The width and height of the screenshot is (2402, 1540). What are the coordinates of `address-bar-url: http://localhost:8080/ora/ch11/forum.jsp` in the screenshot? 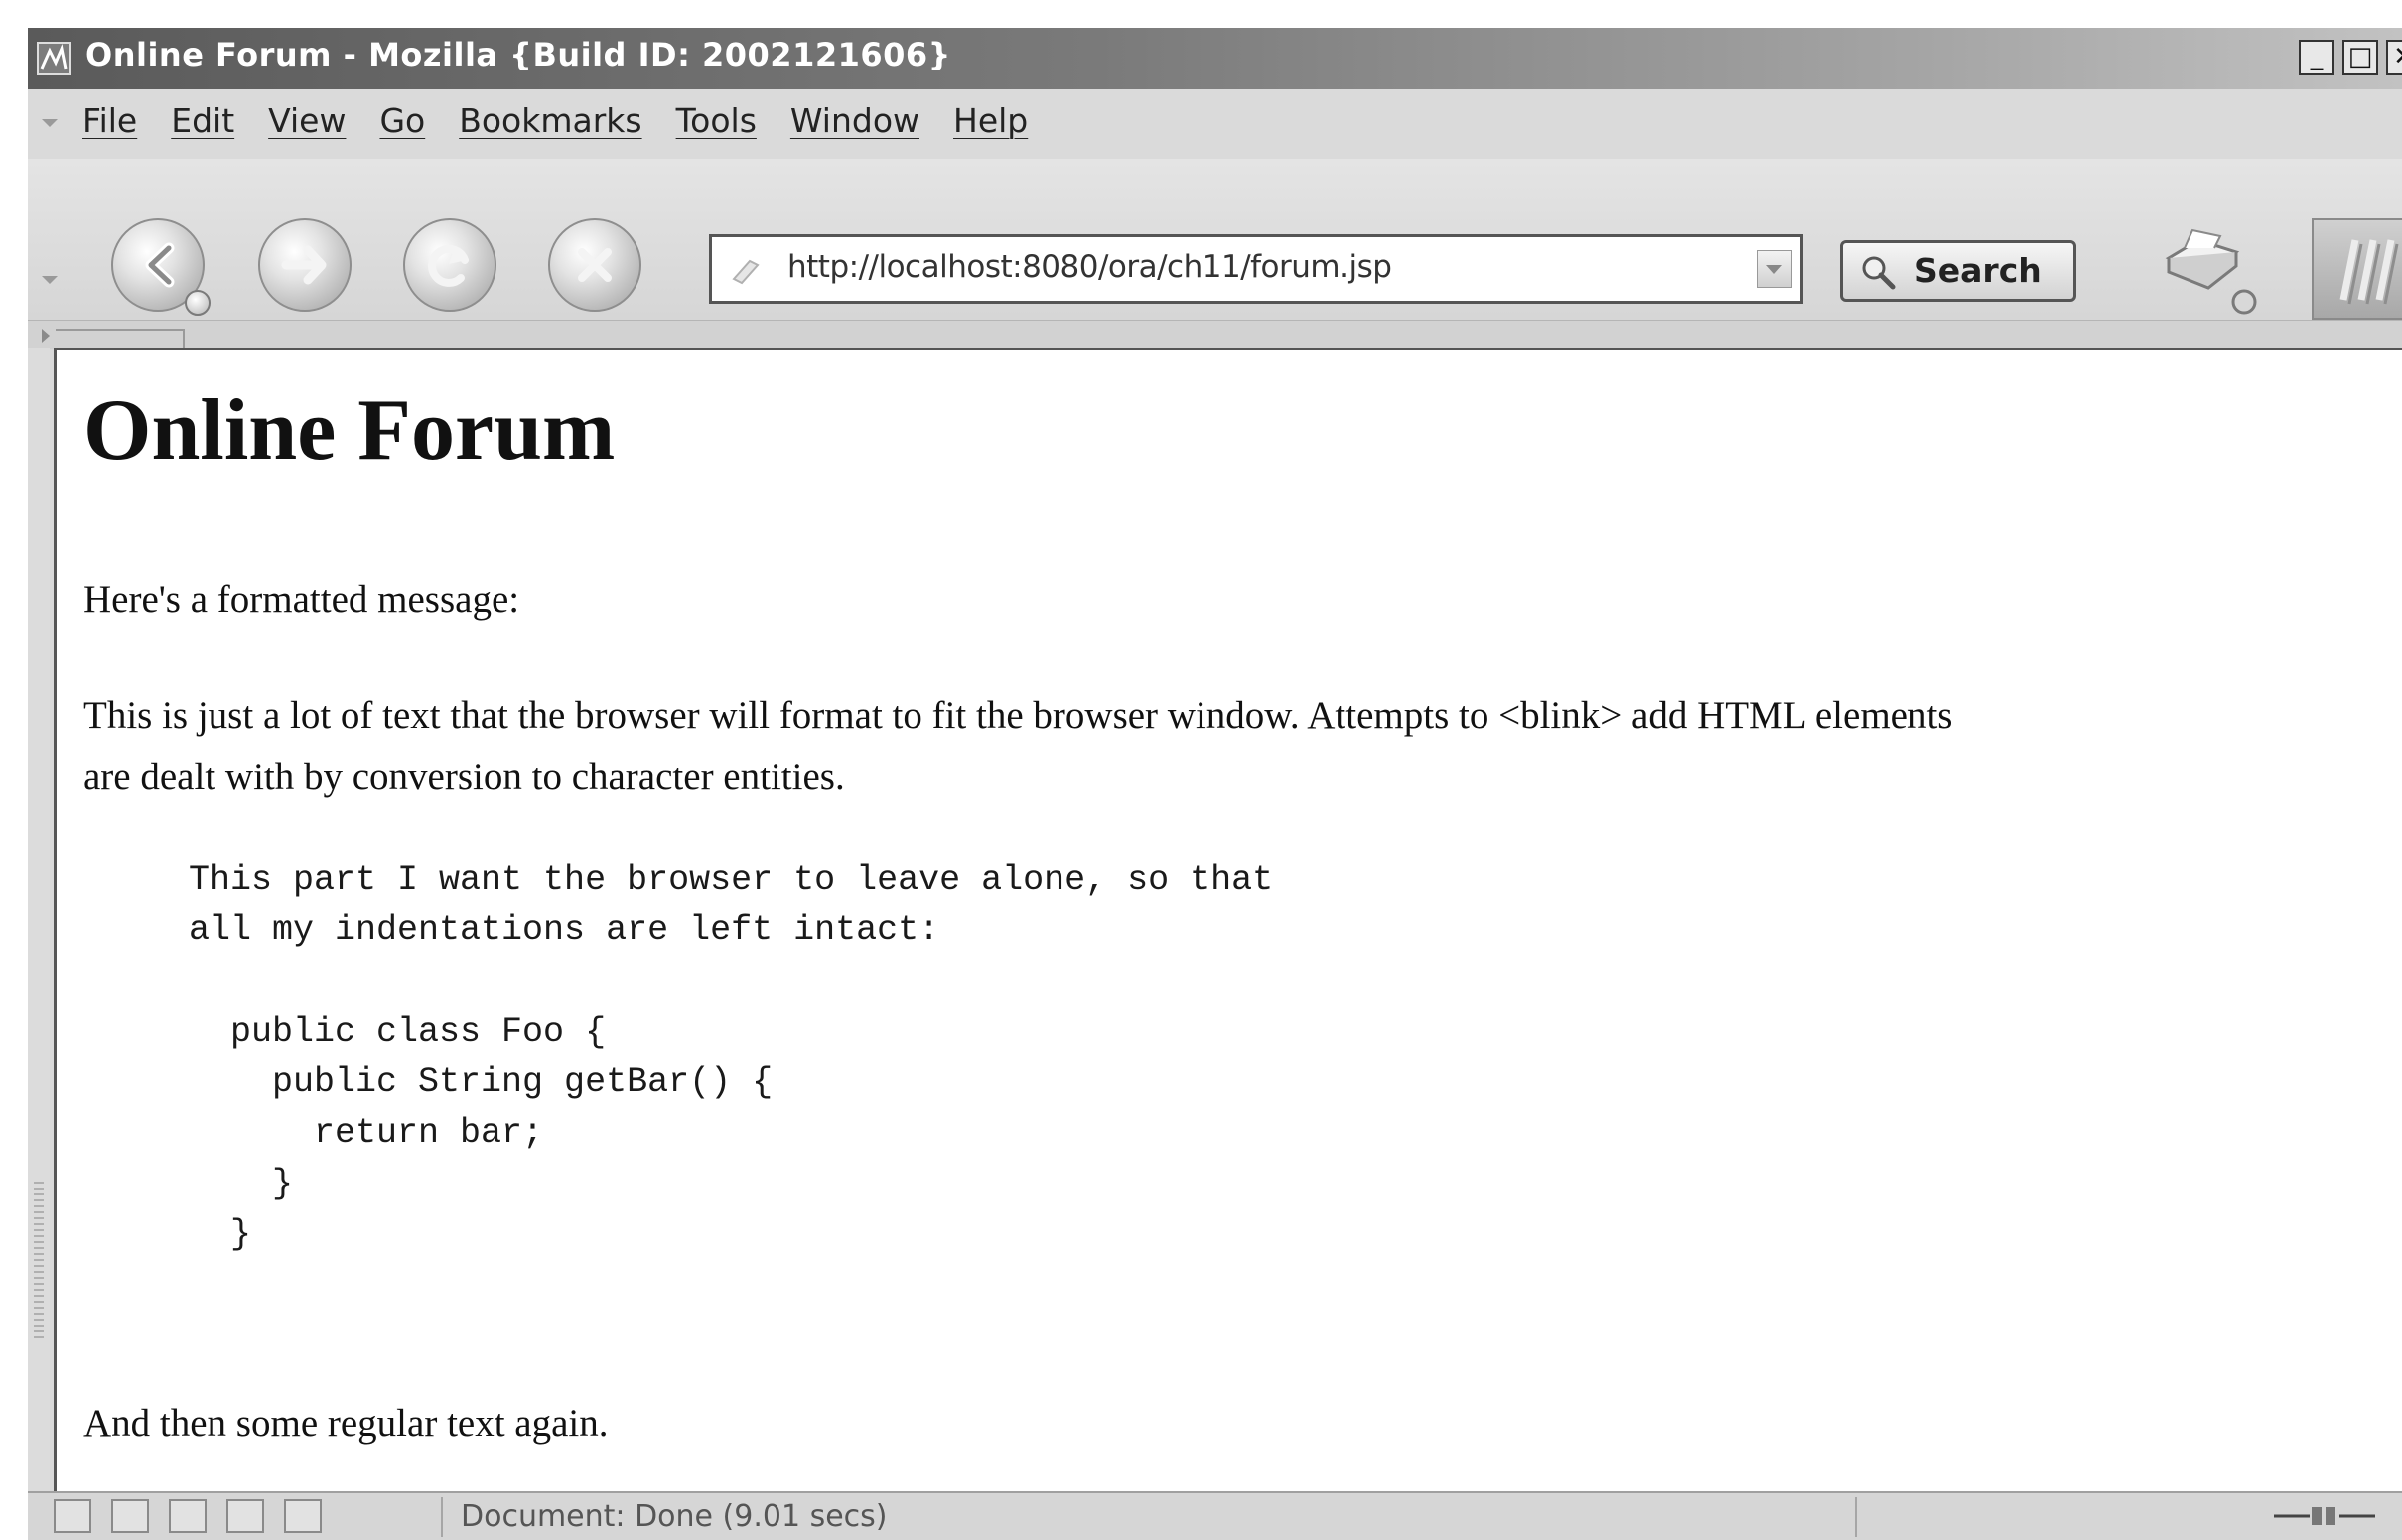 It's located at (1089, 267).